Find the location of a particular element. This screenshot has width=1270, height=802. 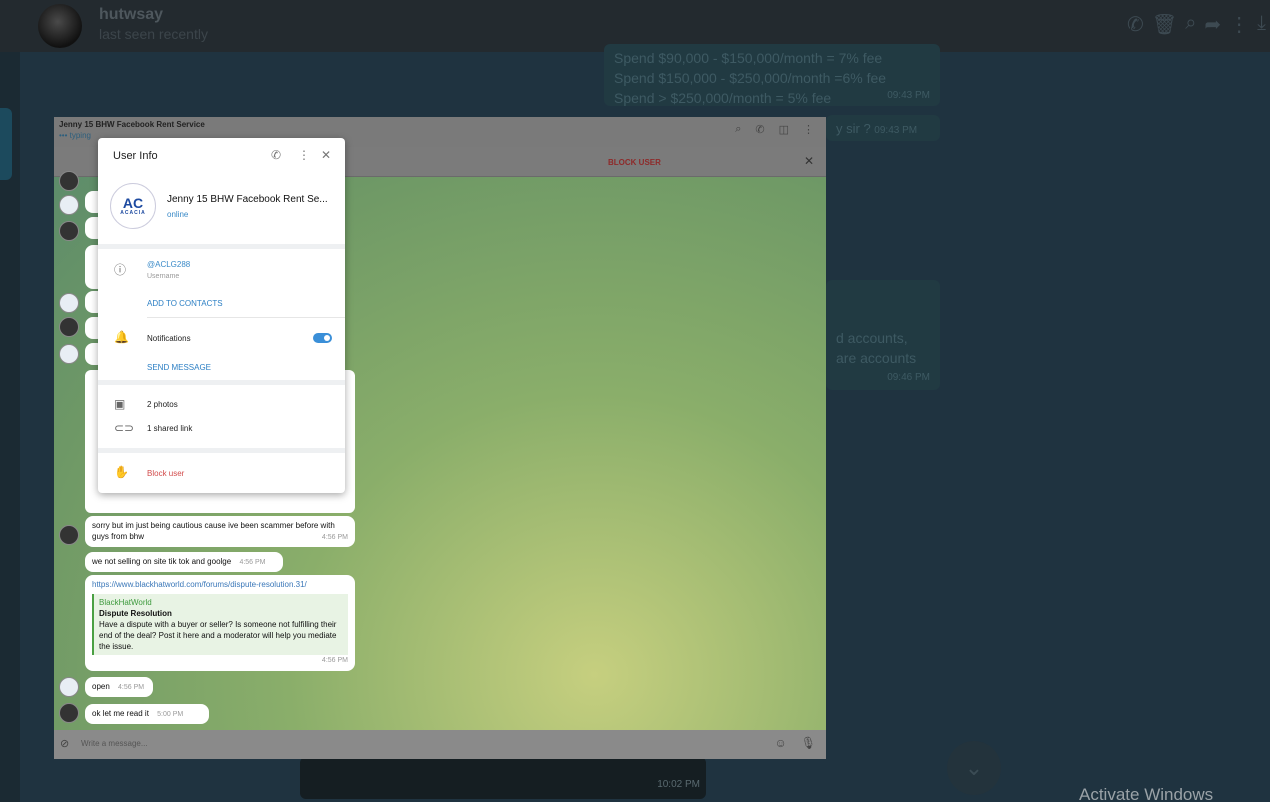

trash-icon: 🗑 is located at coordinates (1164, 24).